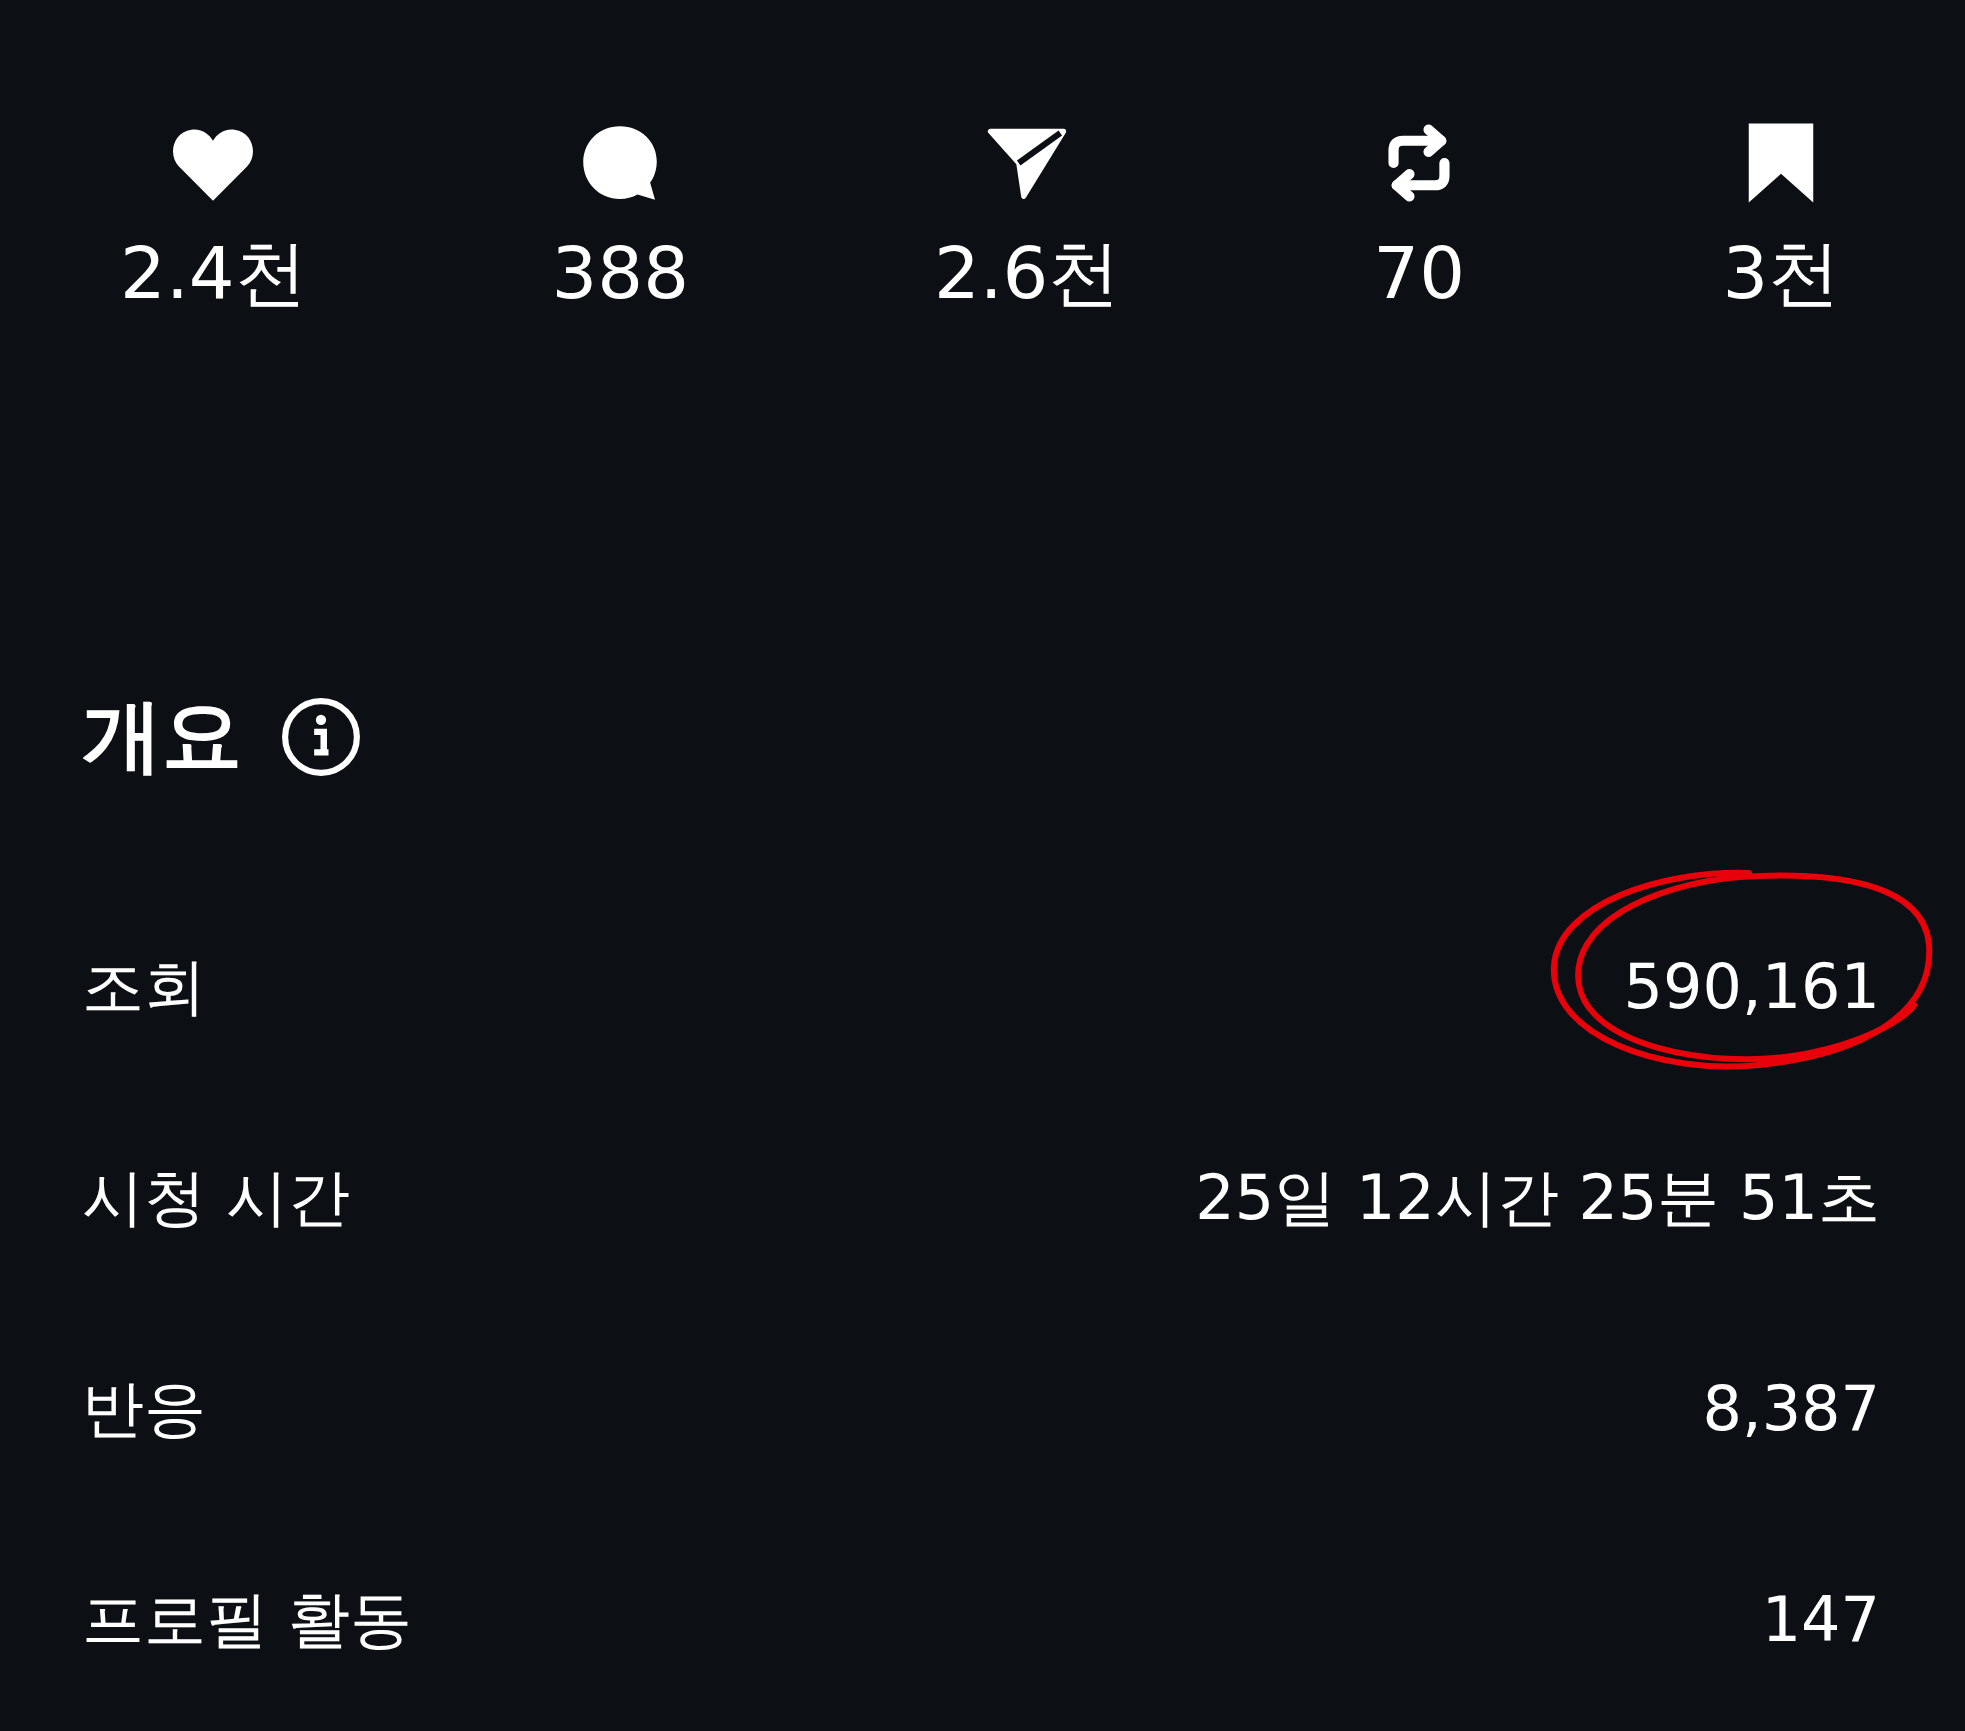 The height and width of the screenshot is (1731, 1965). I want to click on stat-count: 70, so click(1419, 274).